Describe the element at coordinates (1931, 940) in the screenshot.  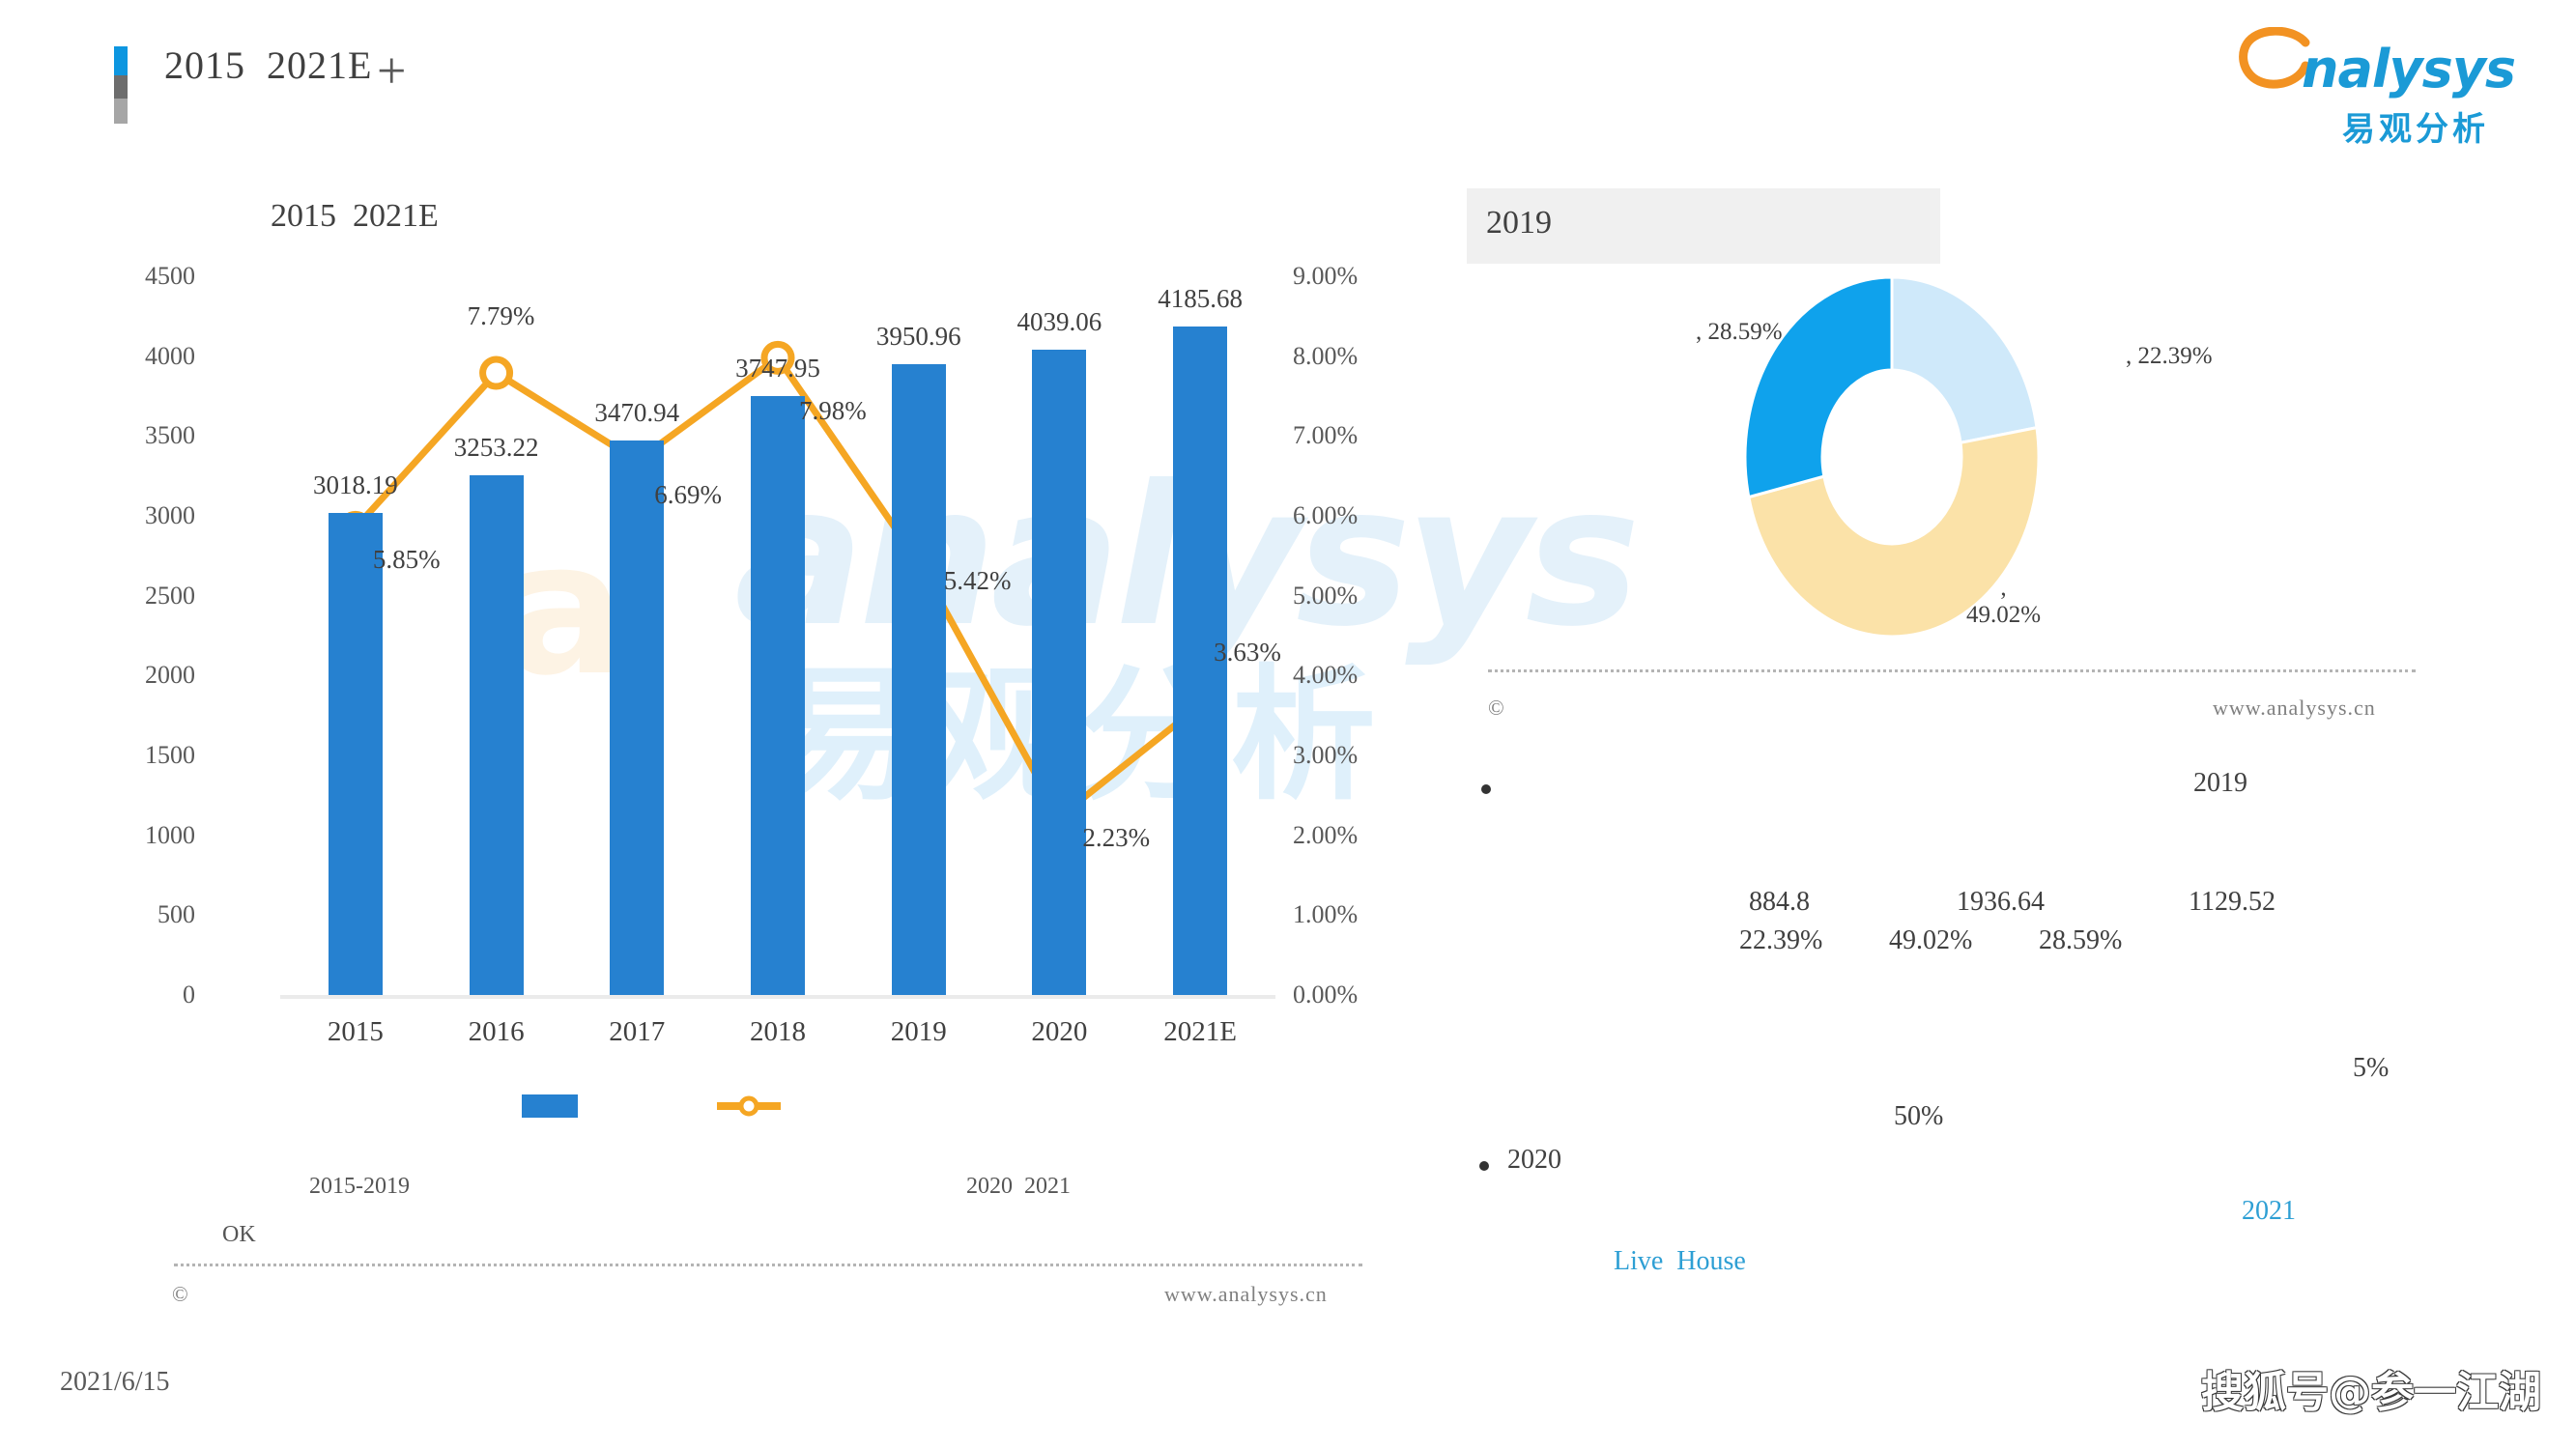
I see `segment-pct-b: 49.02%` at that location.